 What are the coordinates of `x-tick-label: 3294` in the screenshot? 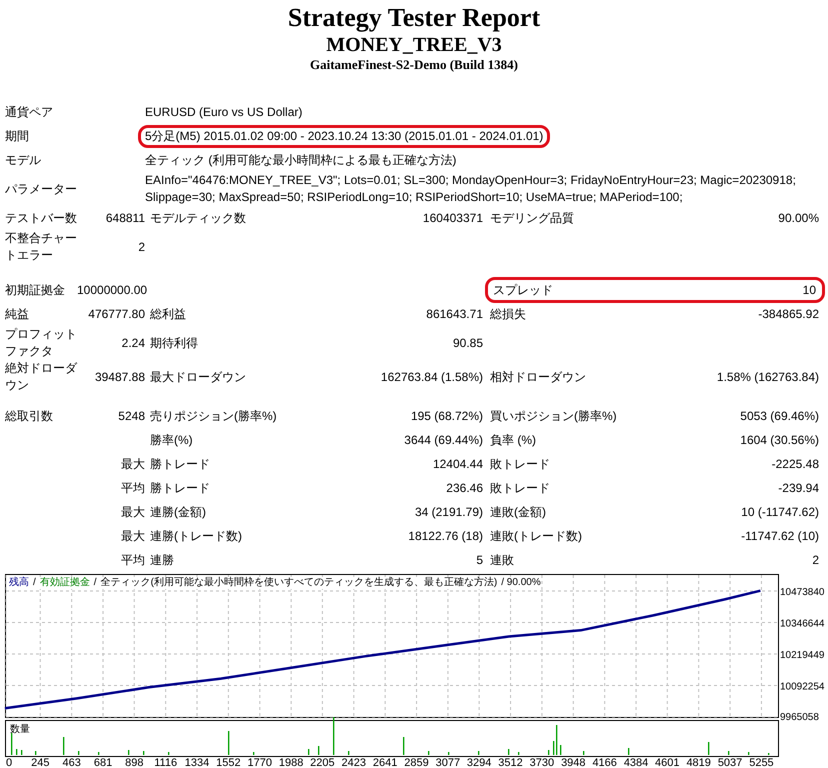 It's located at (479, 762).